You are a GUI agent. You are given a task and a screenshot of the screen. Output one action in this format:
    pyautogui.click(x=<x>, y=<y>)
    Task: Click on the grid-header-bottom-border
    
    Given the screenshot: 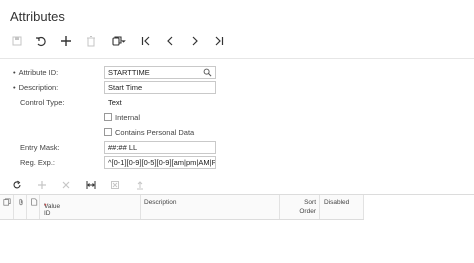 What is the action you would take?
    pyautogui.click(x=182, y=219)
    